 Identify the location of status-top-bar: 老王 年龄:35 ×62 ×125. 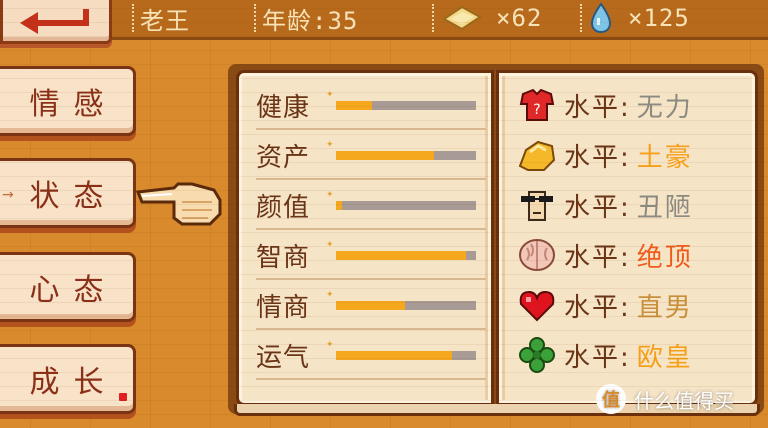
(439, 20).